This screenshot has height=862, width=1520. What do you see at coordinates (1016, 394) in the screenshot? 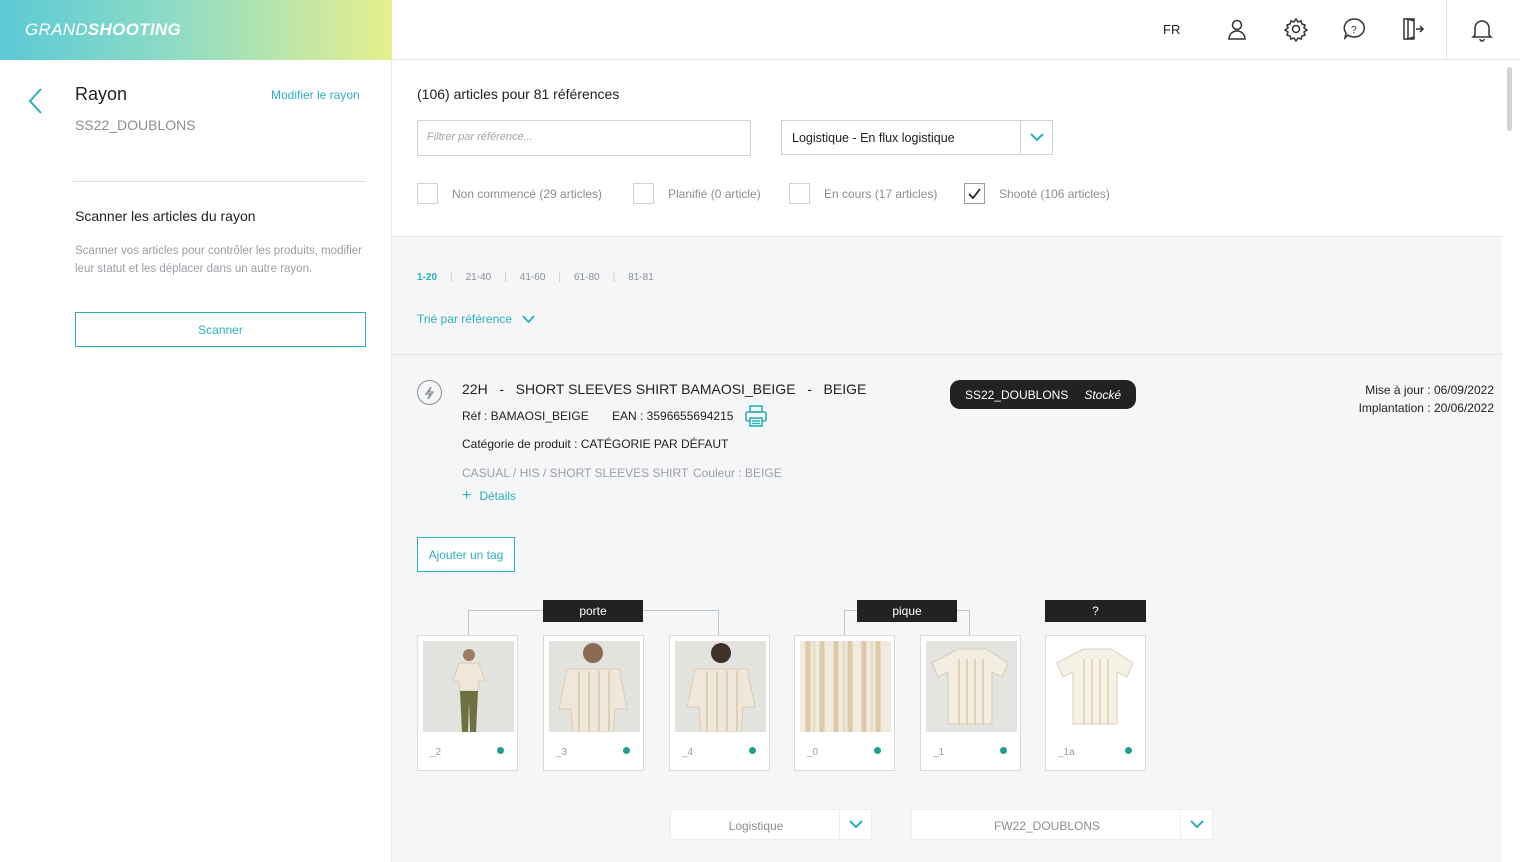
I see `badge-rayon: SS22_DOUBLONS` at bounding box center [1016, 394].